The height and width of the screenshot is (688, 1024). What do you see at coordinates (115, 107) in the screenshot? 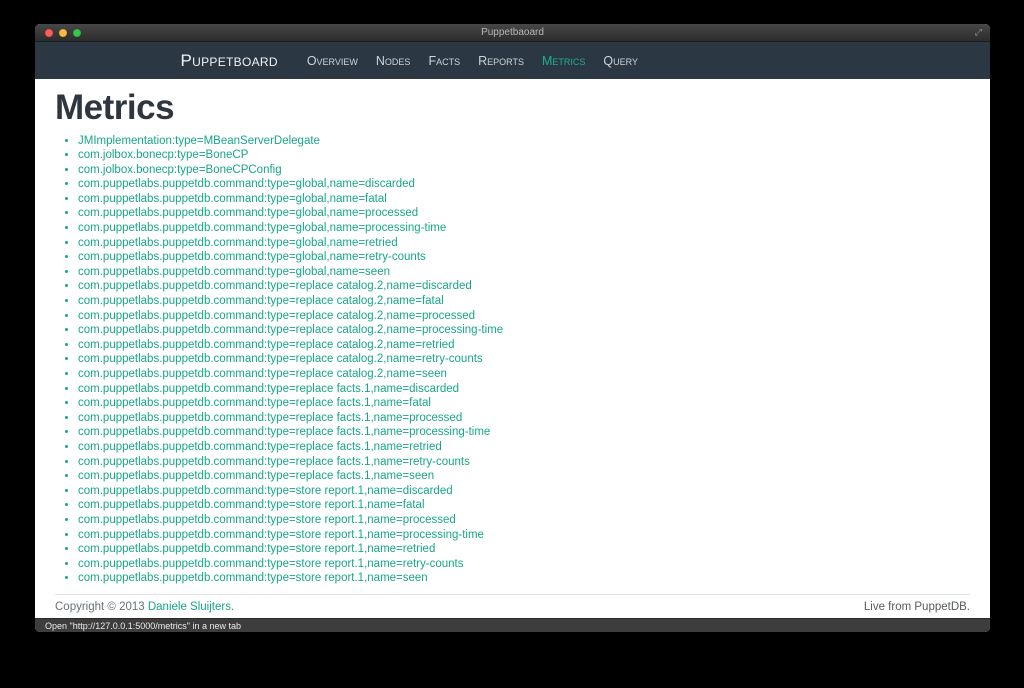
I see `page-title: Metrics` at bounding box center [115, 107].